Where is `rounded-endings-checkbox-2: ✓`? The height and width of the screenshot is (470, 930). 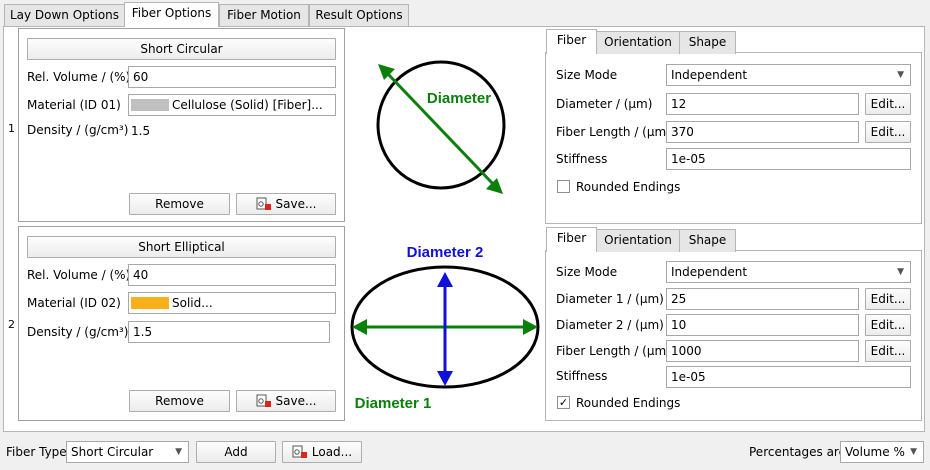
rounded-endings-checkbox-2: ✓ is located at coordinates (563, 402).